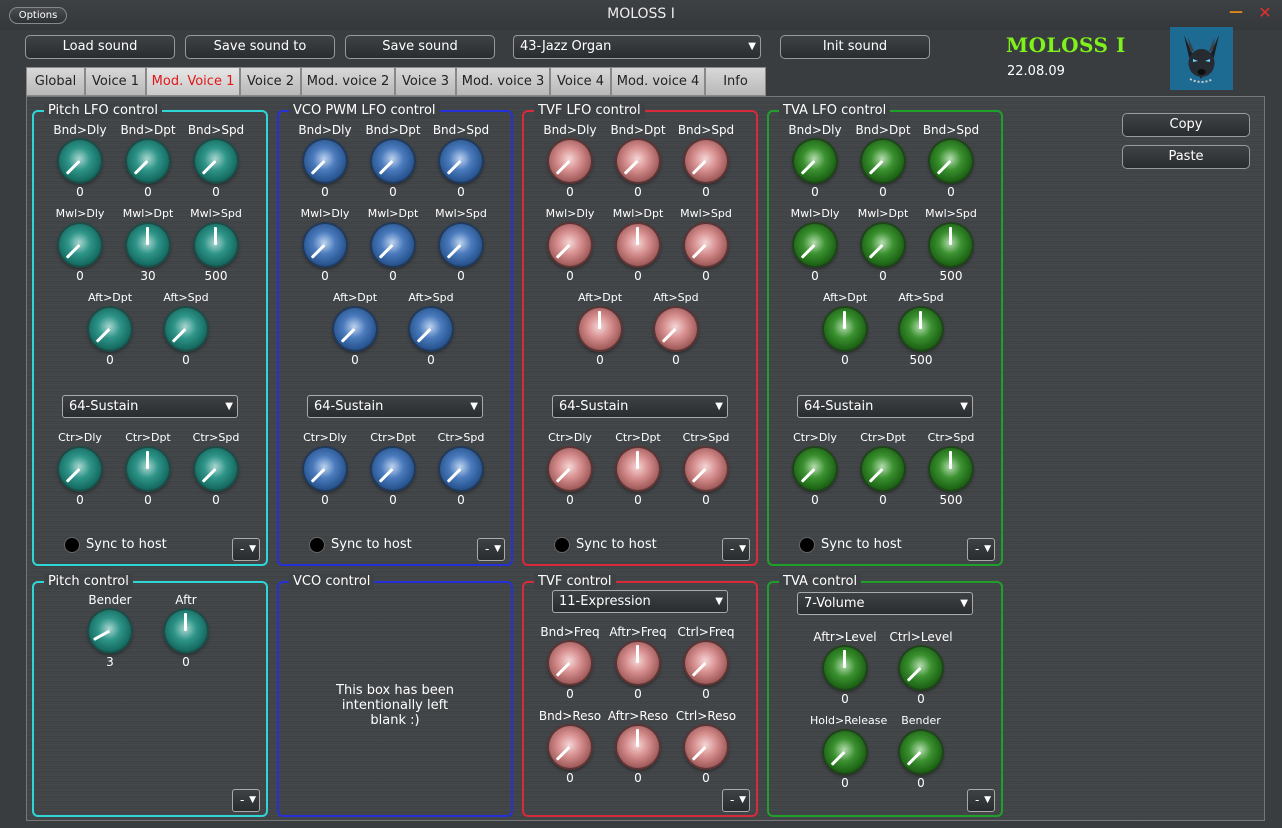  What do you see at coordinates (110, 297) in the screenshot?
I see `knob-label: Aft>Dpt` at bounding box center [110, 297].